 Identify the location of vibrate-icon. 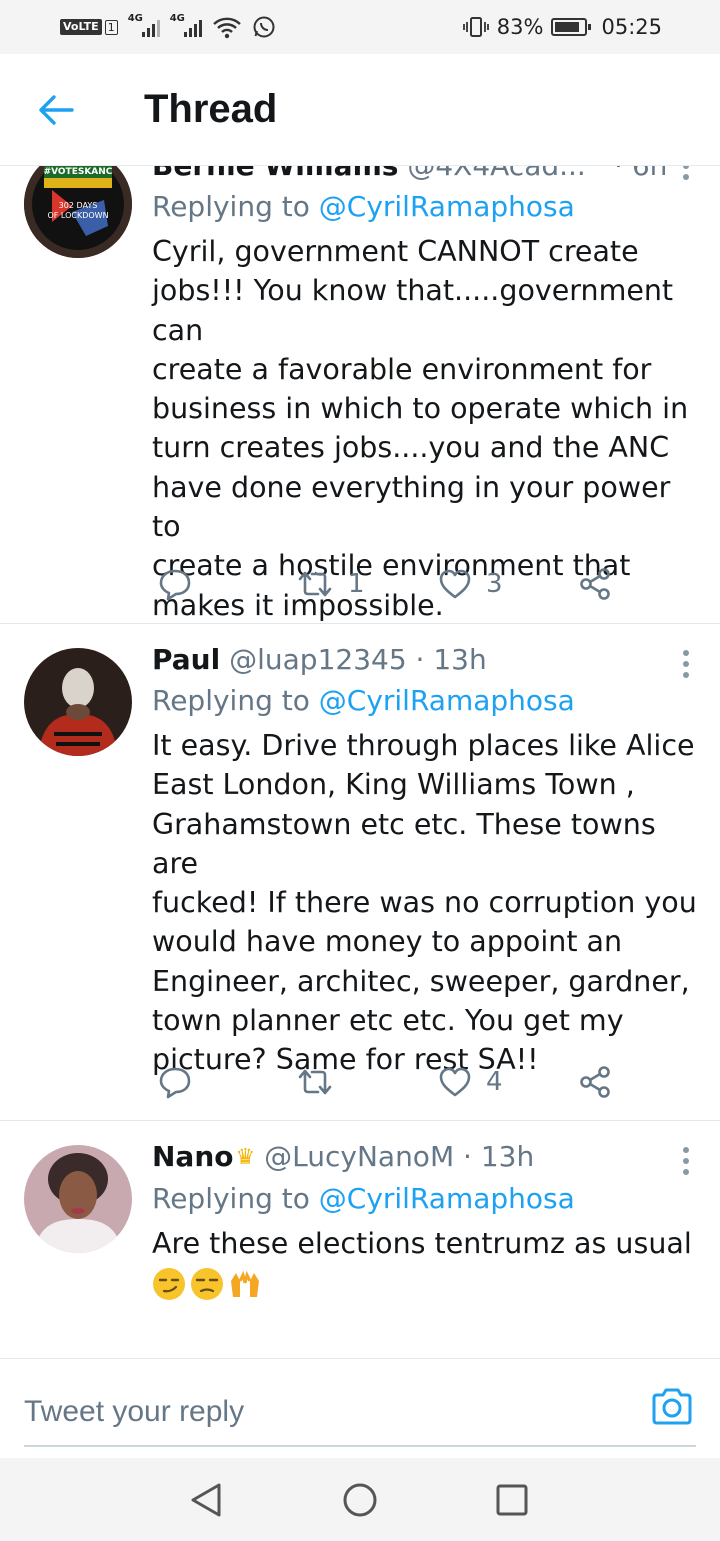
(475, 27).